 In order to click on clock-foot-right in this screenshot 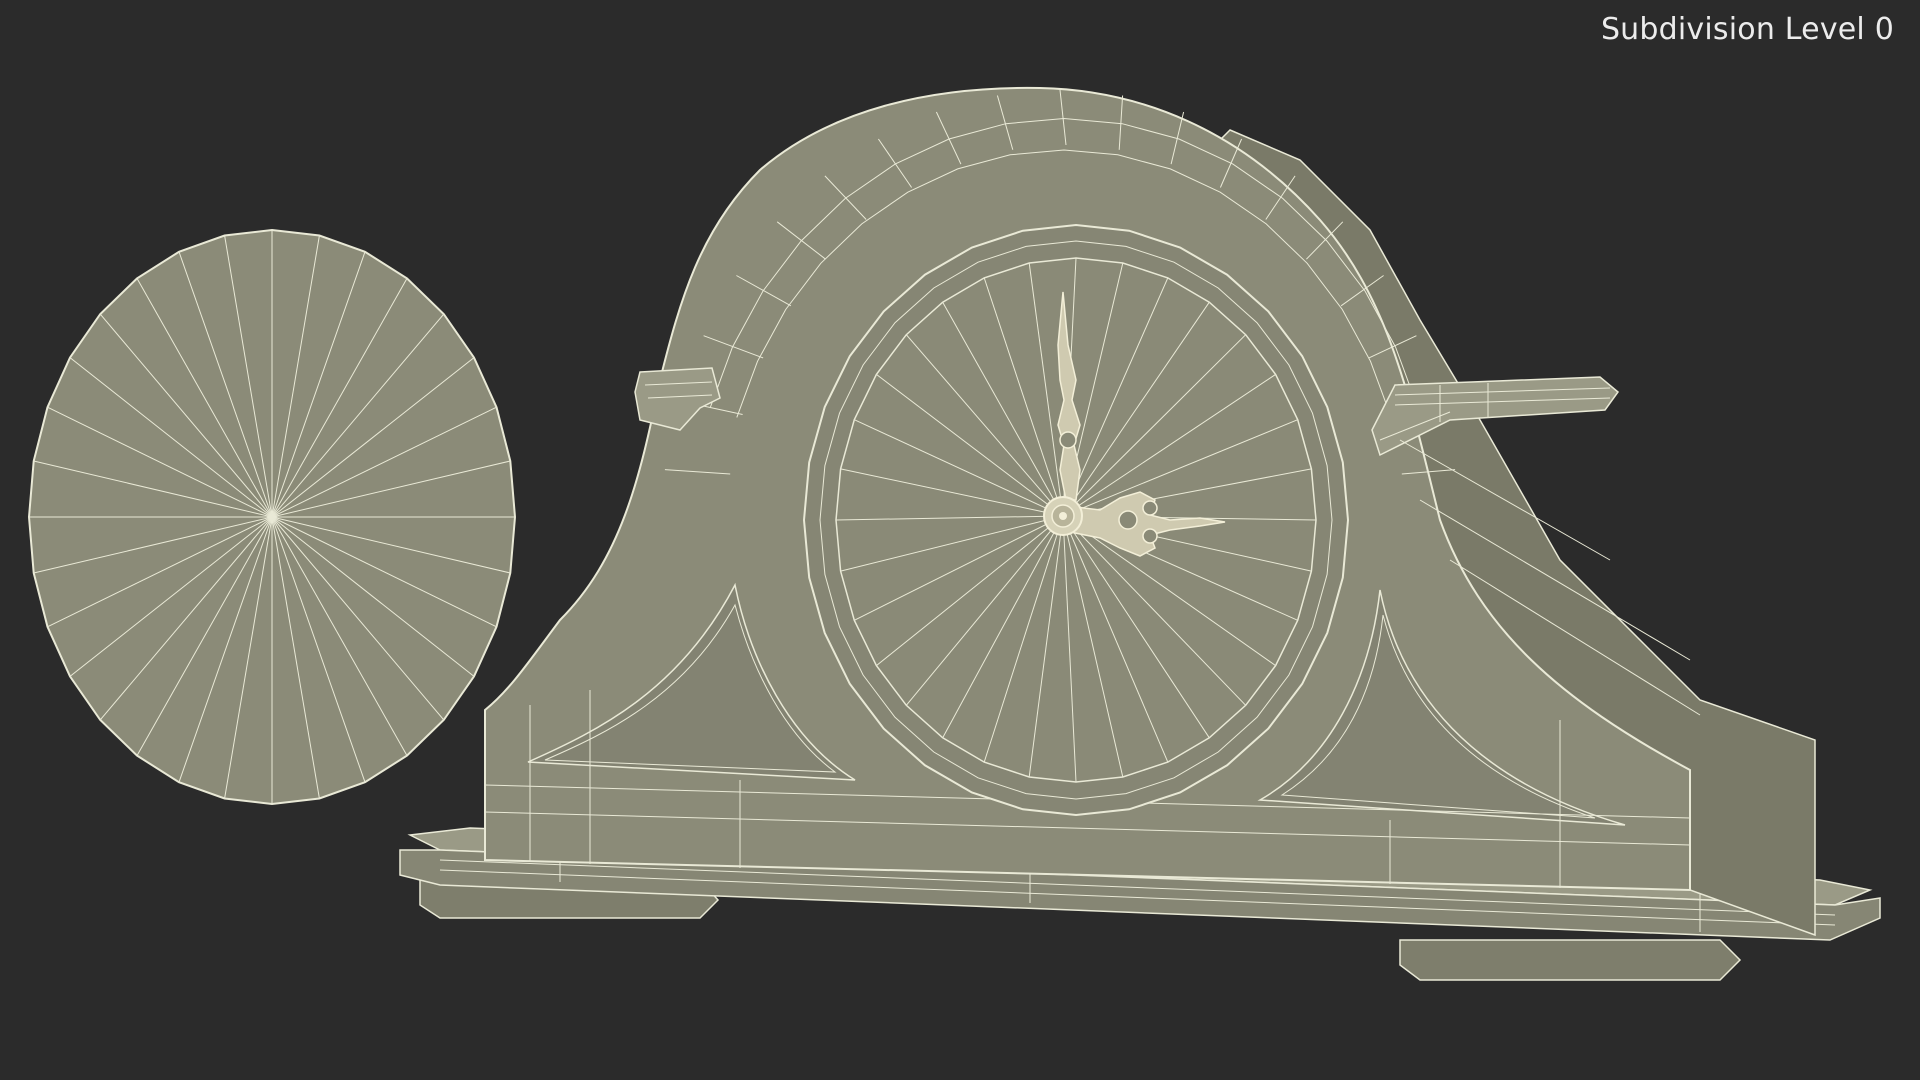, I will do `click(1570, 960)`.